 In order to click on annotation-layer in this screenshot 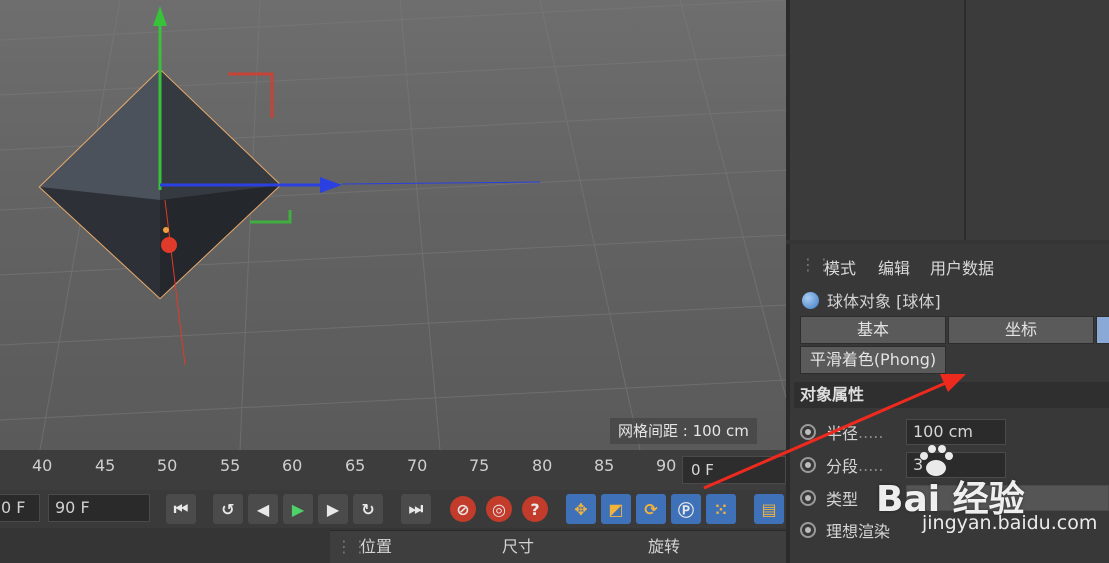, I will do `click(834, 432)`.